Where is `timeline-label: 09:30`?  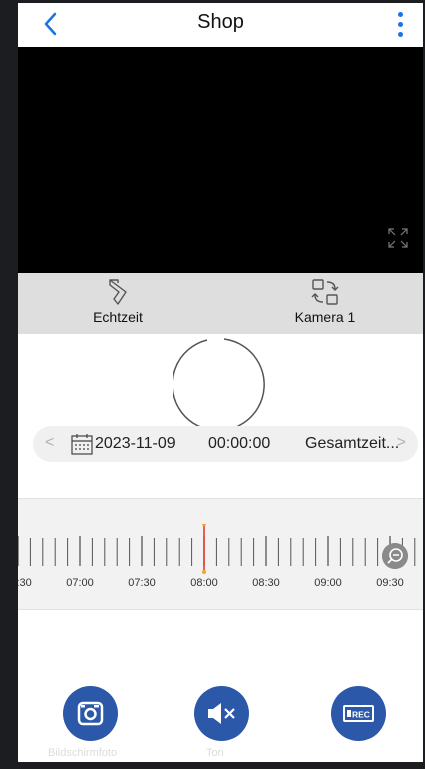 timeline-label: 09:30 is located at coordinates (390, 583).